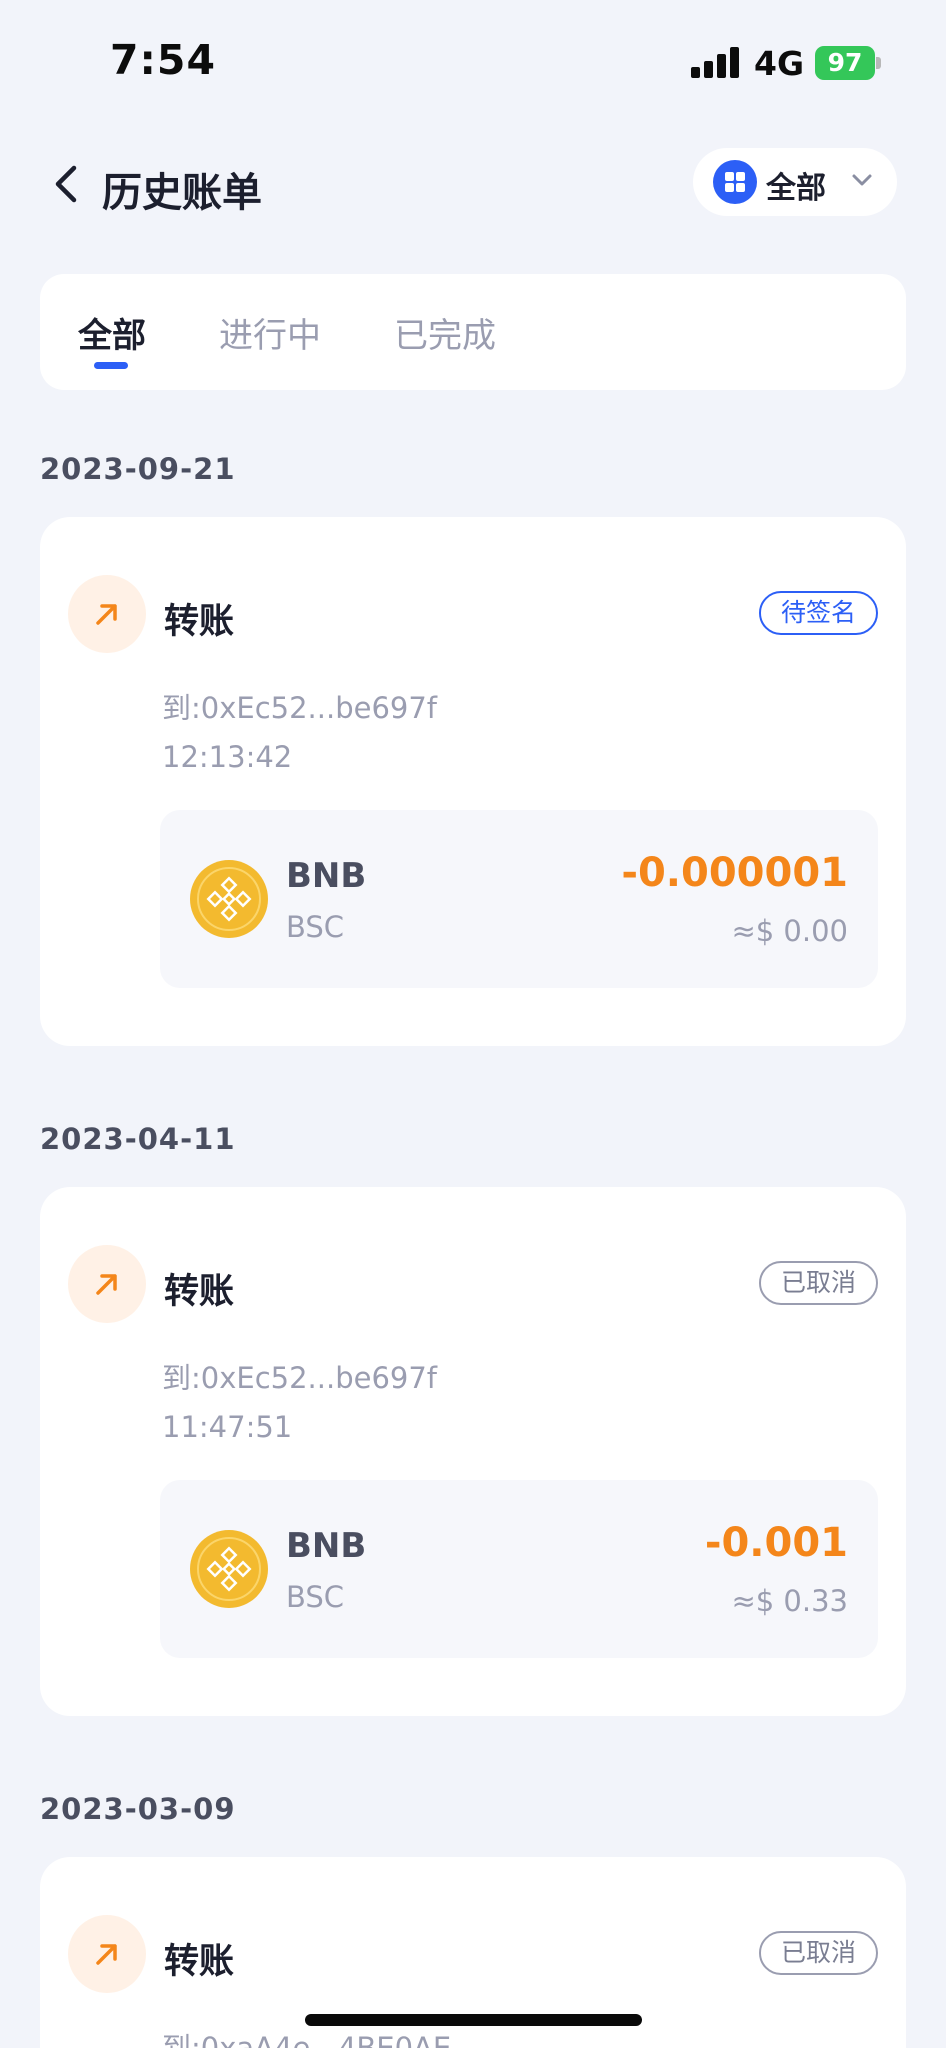 This screenshot has width=946, height=2048. Describe the element at coordinates (138, 1809) in the screenshot. I see `date-header: 2023-03-09` at that location.